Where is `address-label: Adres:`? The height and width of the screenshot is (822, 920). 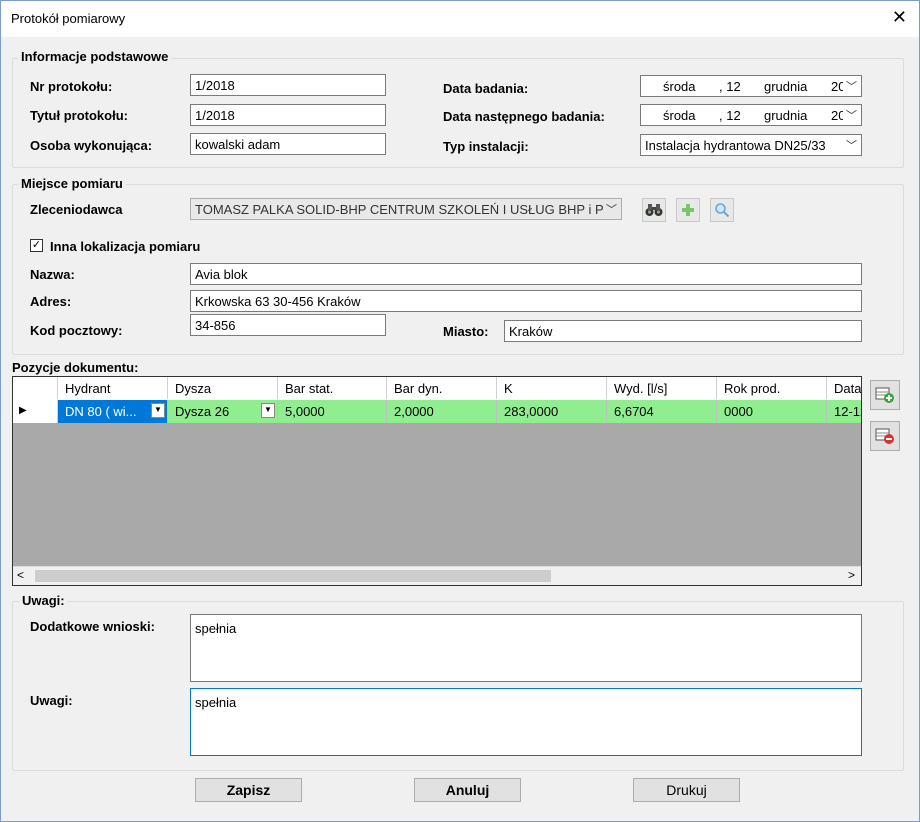
address-label: Adres: is located at coordinates (51, 301).